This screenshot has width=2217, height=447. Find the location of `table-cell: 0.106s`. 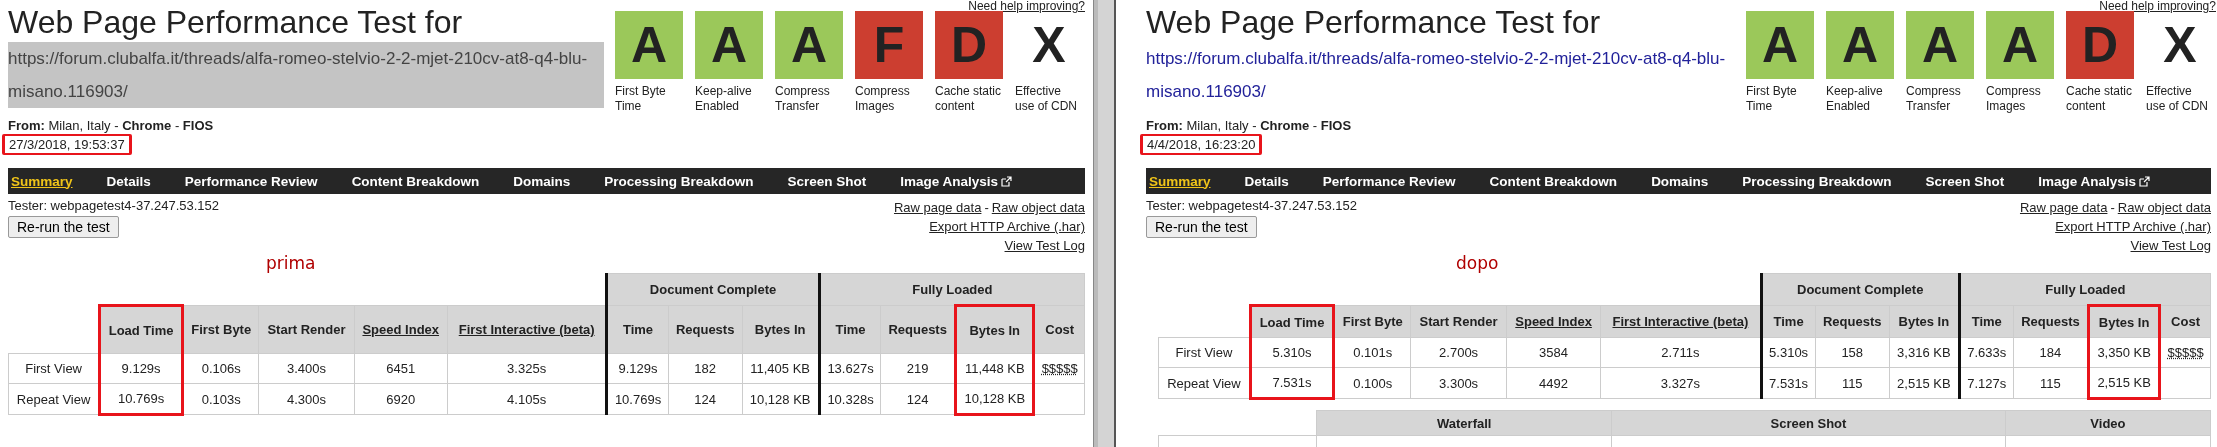

table-cell: 0.106s is located at coordinates (220, 368).